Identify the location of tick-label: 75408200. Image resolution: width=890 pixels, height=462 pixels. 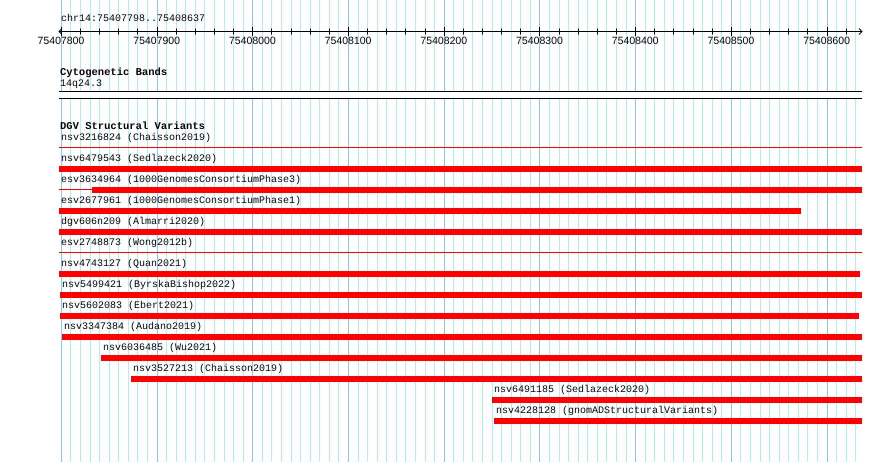
(444, 41).